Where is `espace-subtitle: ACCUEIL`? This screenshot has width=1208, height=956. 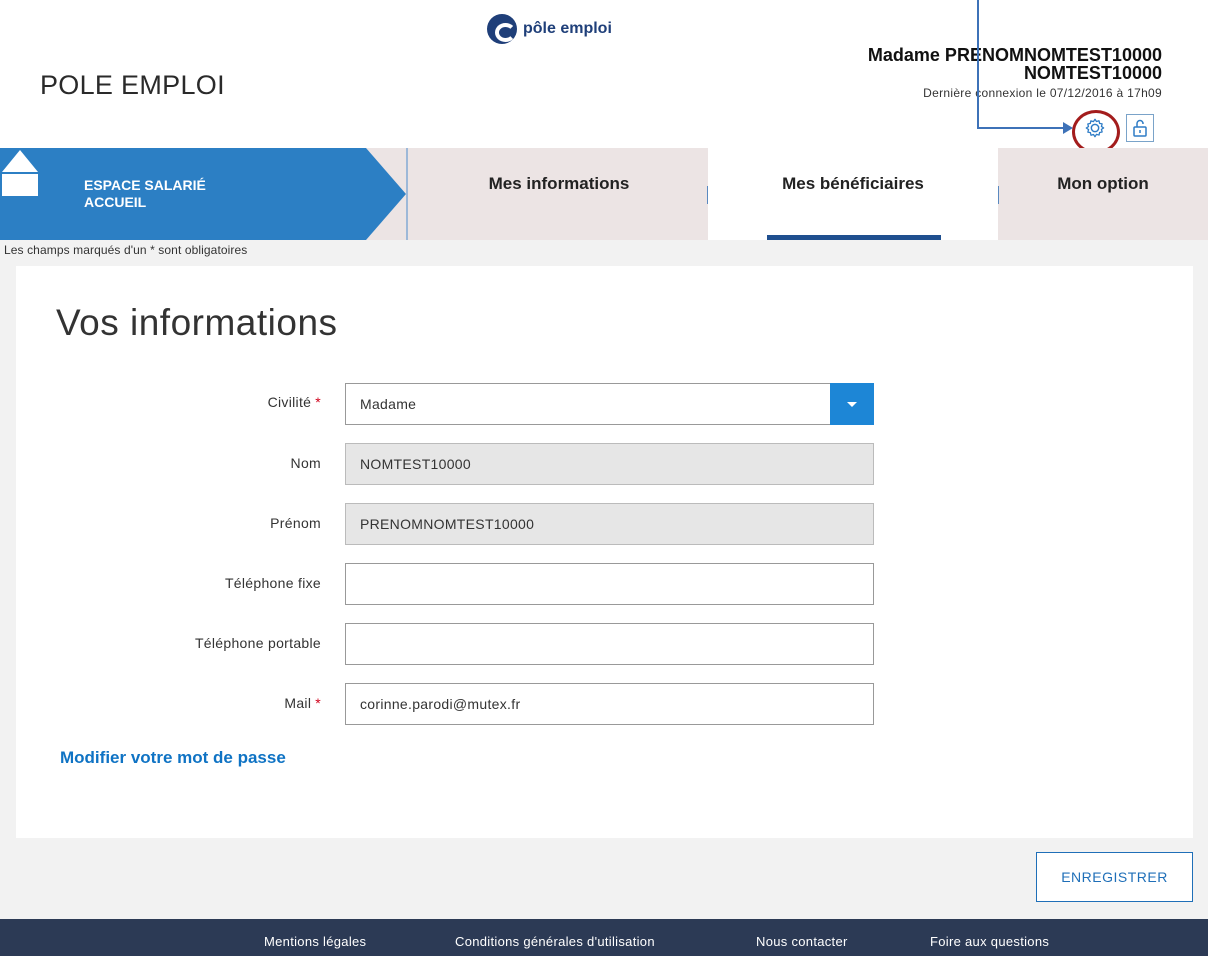
espace-subtitle: ACCUEIL is located at coordinates (115, 202).